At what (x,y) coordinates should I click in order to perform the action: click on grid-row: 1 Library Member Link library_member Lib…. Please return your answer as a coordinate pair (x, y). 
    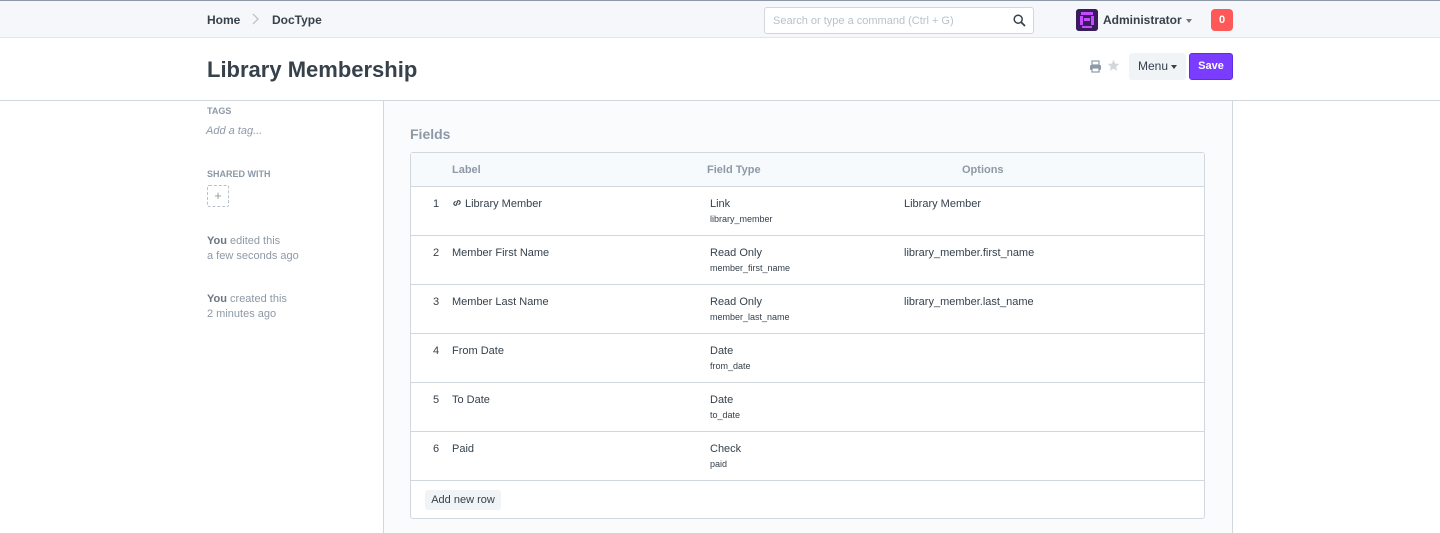
    Looking at the image, I should click on (807, 211).